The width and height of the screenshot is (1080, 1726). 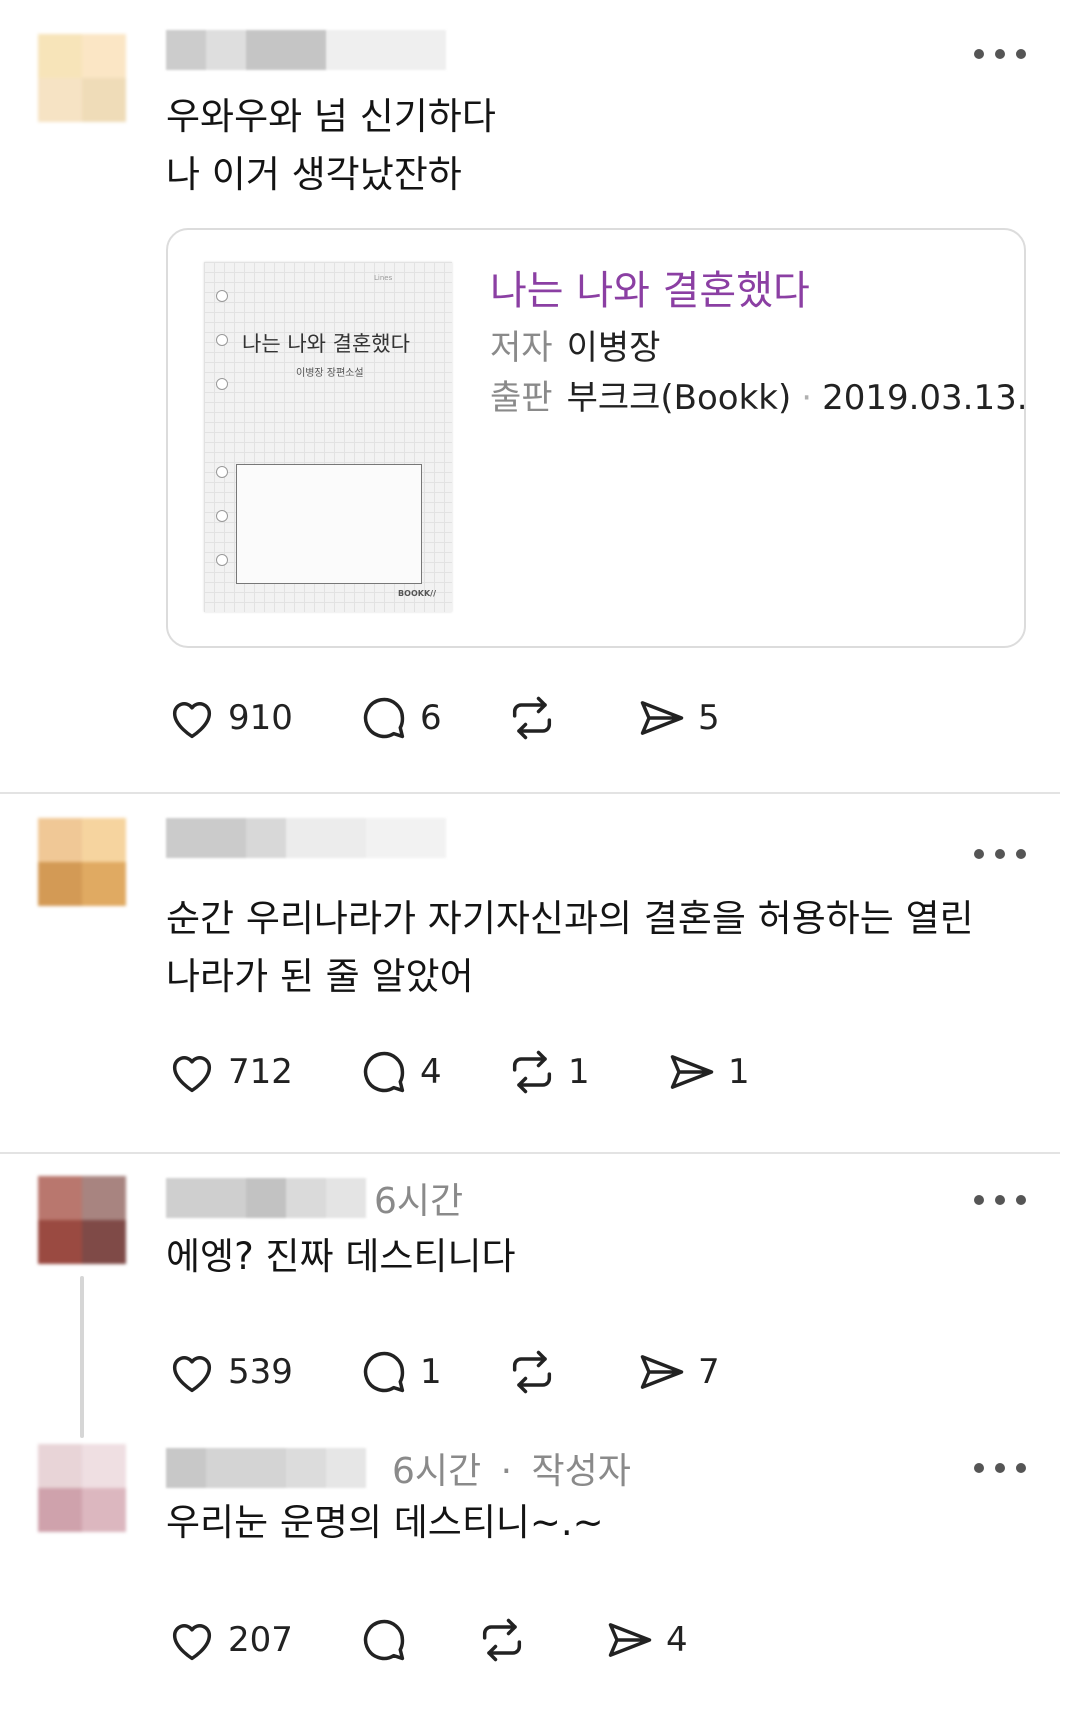 I want to click on share-count: 4, so click(x=677, y=1640).